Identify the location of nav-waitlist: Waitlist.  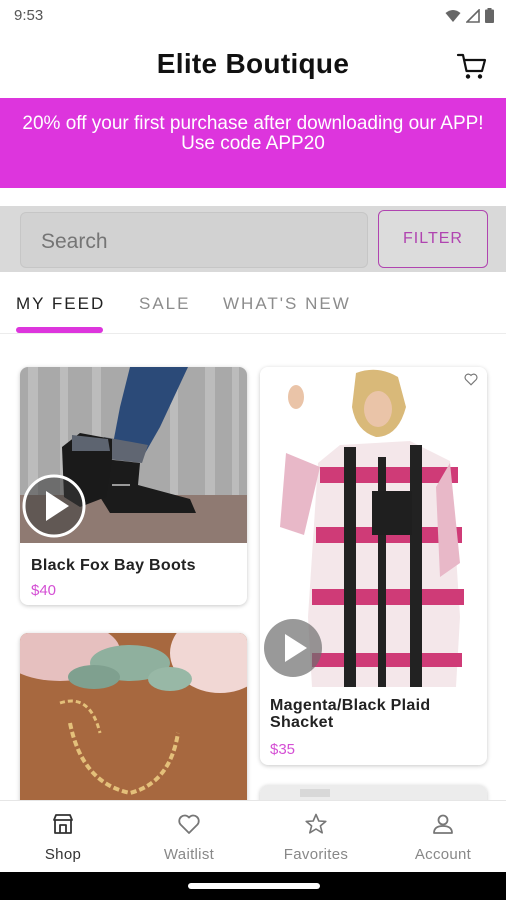
(189, 837).